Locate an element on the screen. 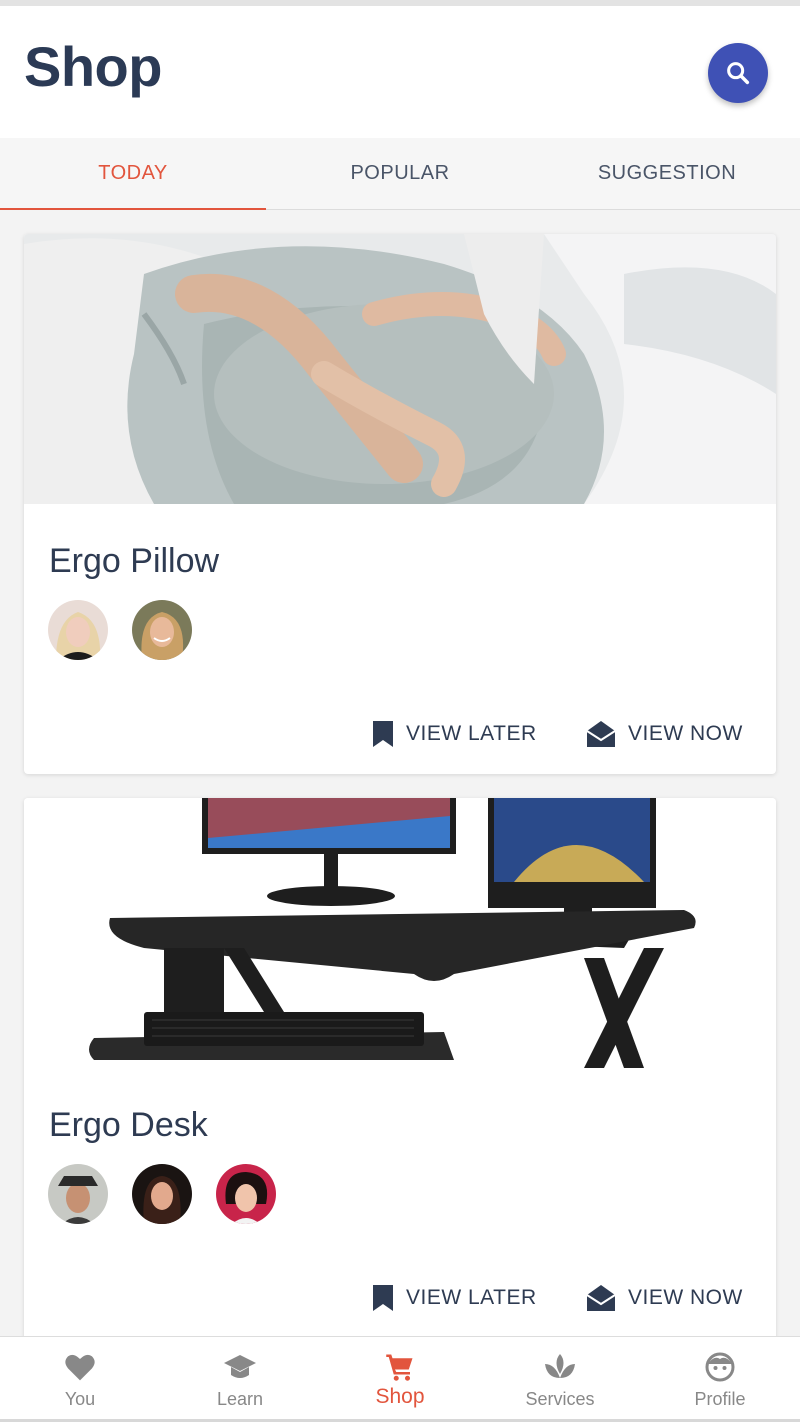 Image resolution: width=800 pixels, height=1422 pixels. product-title: Ergo Pillow is located at coordinates (134, 561).